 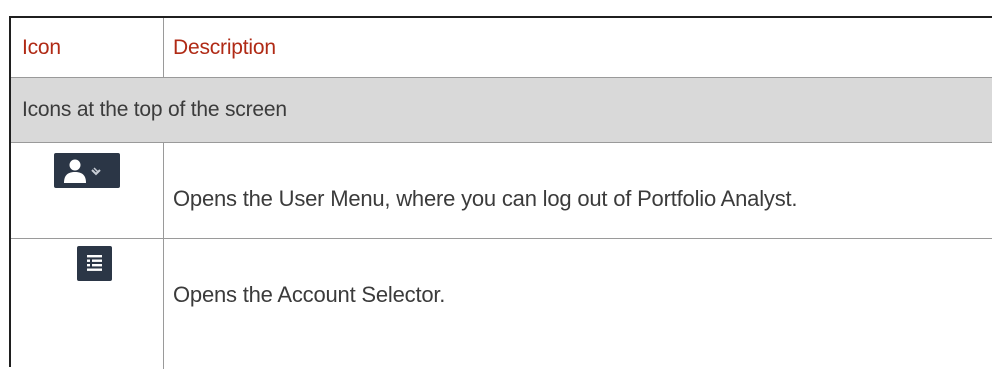 I want to click on section-label: Icons at the top of the screen, so click(x=154, y=109).